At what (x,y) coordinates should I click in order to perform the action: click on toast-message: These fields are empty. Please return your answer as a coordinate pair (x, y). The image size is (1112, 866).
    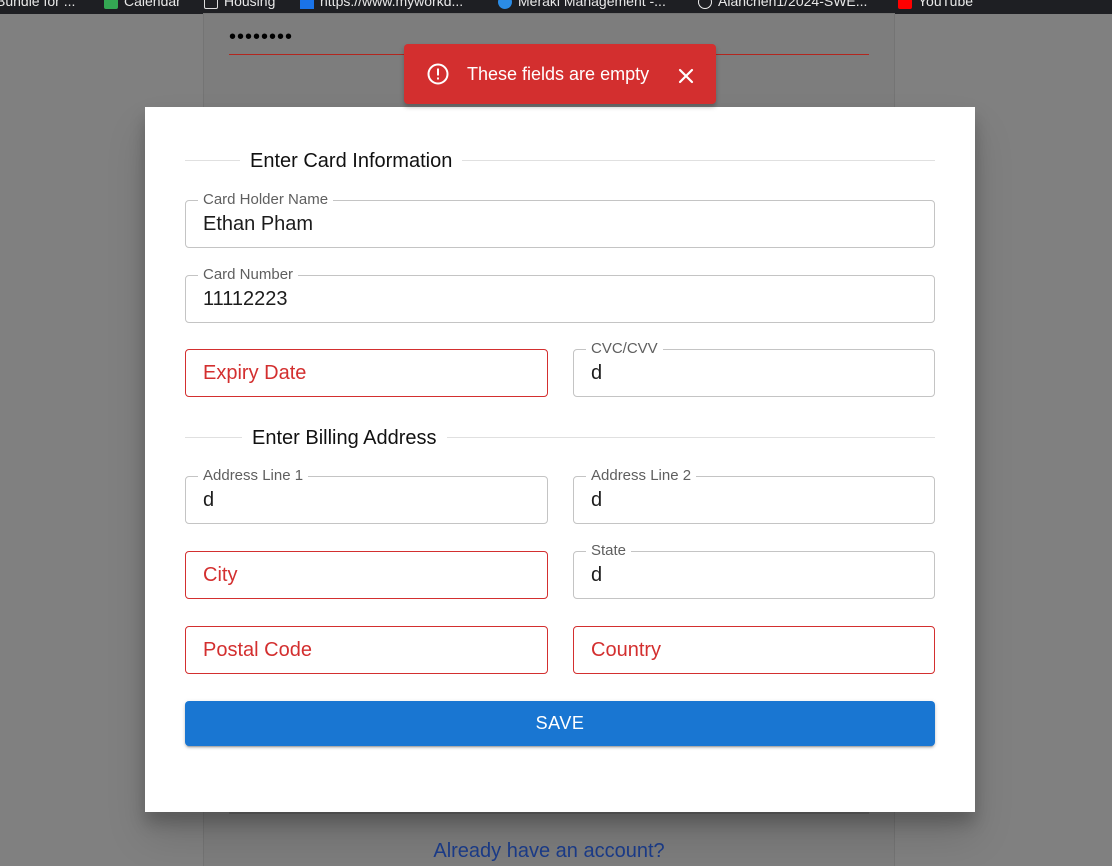
    Looking at the image, I should click on (558, 74).